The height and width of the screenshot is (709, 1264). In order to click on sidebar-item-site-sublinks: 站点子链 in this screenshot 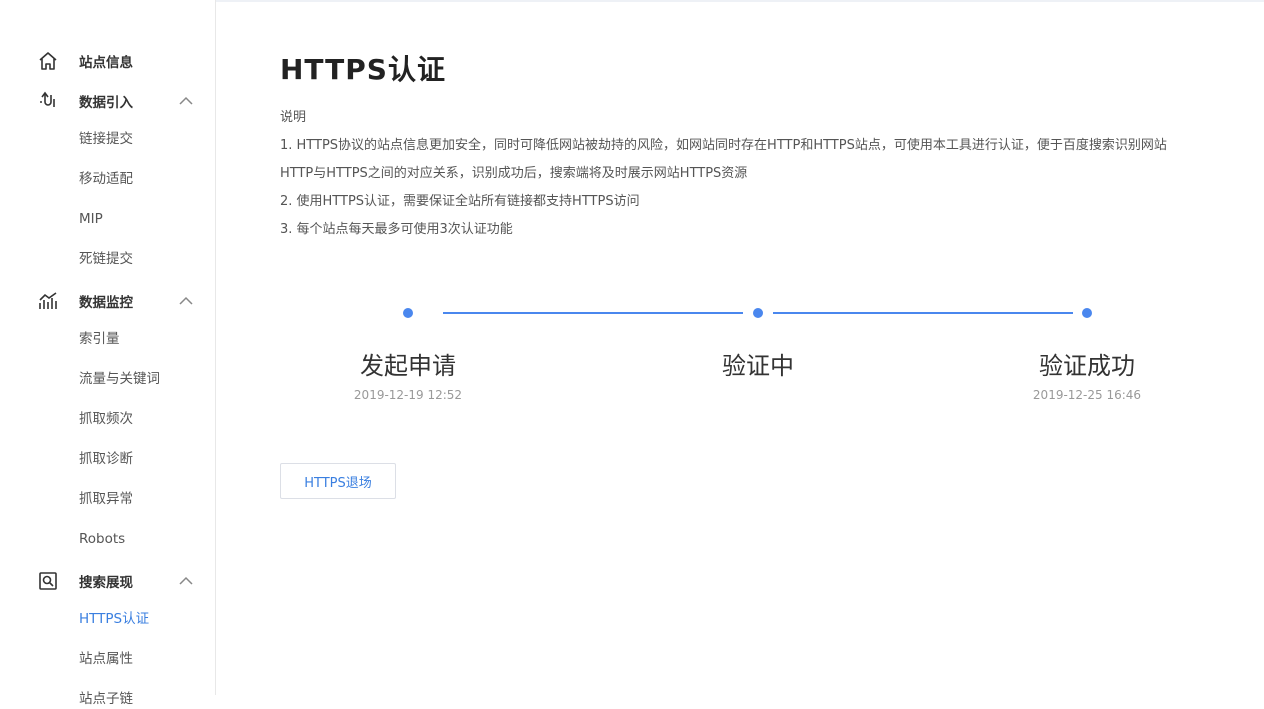, I will do `click(106, 699)`.